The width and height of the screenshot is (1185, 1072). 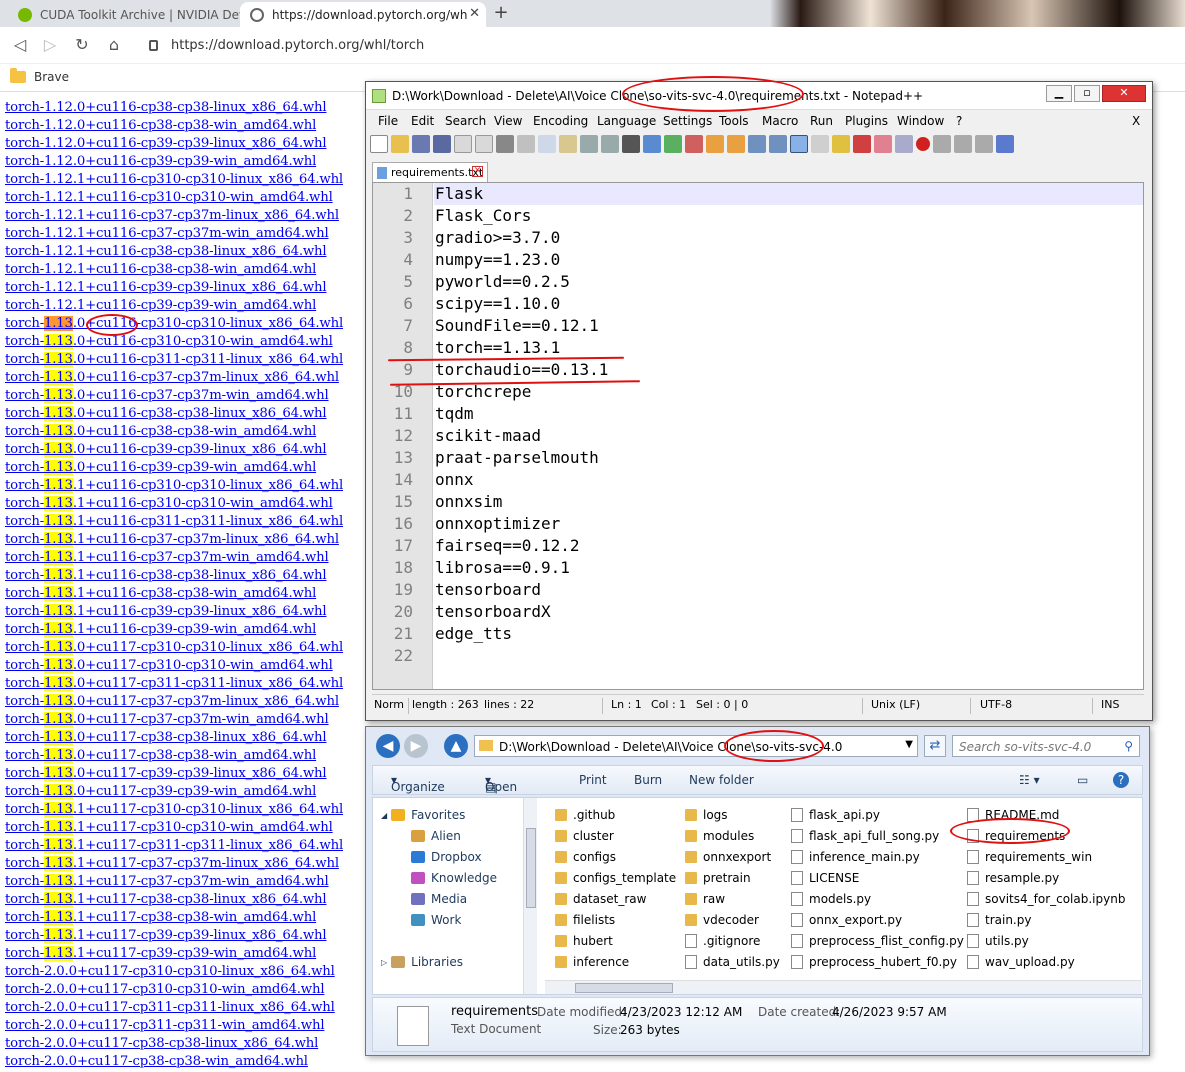 I want to click on menu-window: Window, so click(x=920, y=121).